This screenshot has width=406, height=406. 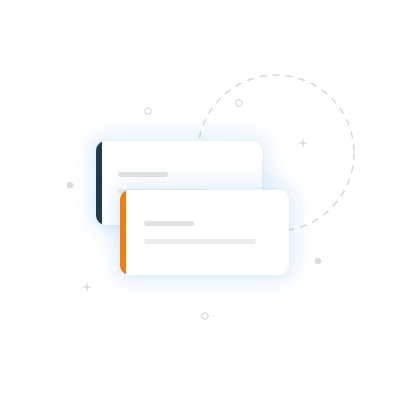 I want to click on dark-accent-bar, so click(x=99, y=183).